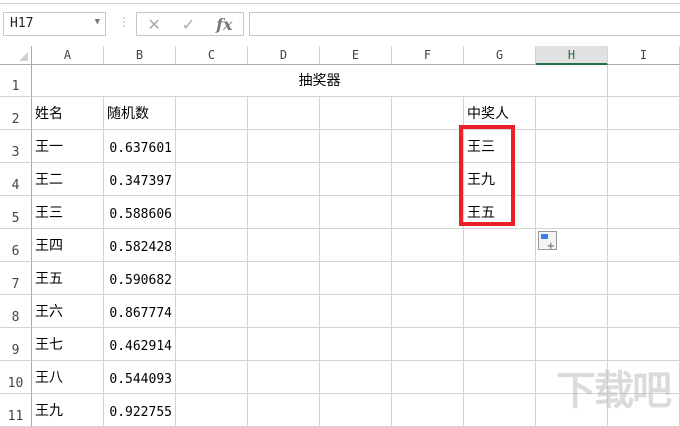 The height and width of the screenshot is (427, 680). I want to click on row-header-11: 11, so click(16, 410).